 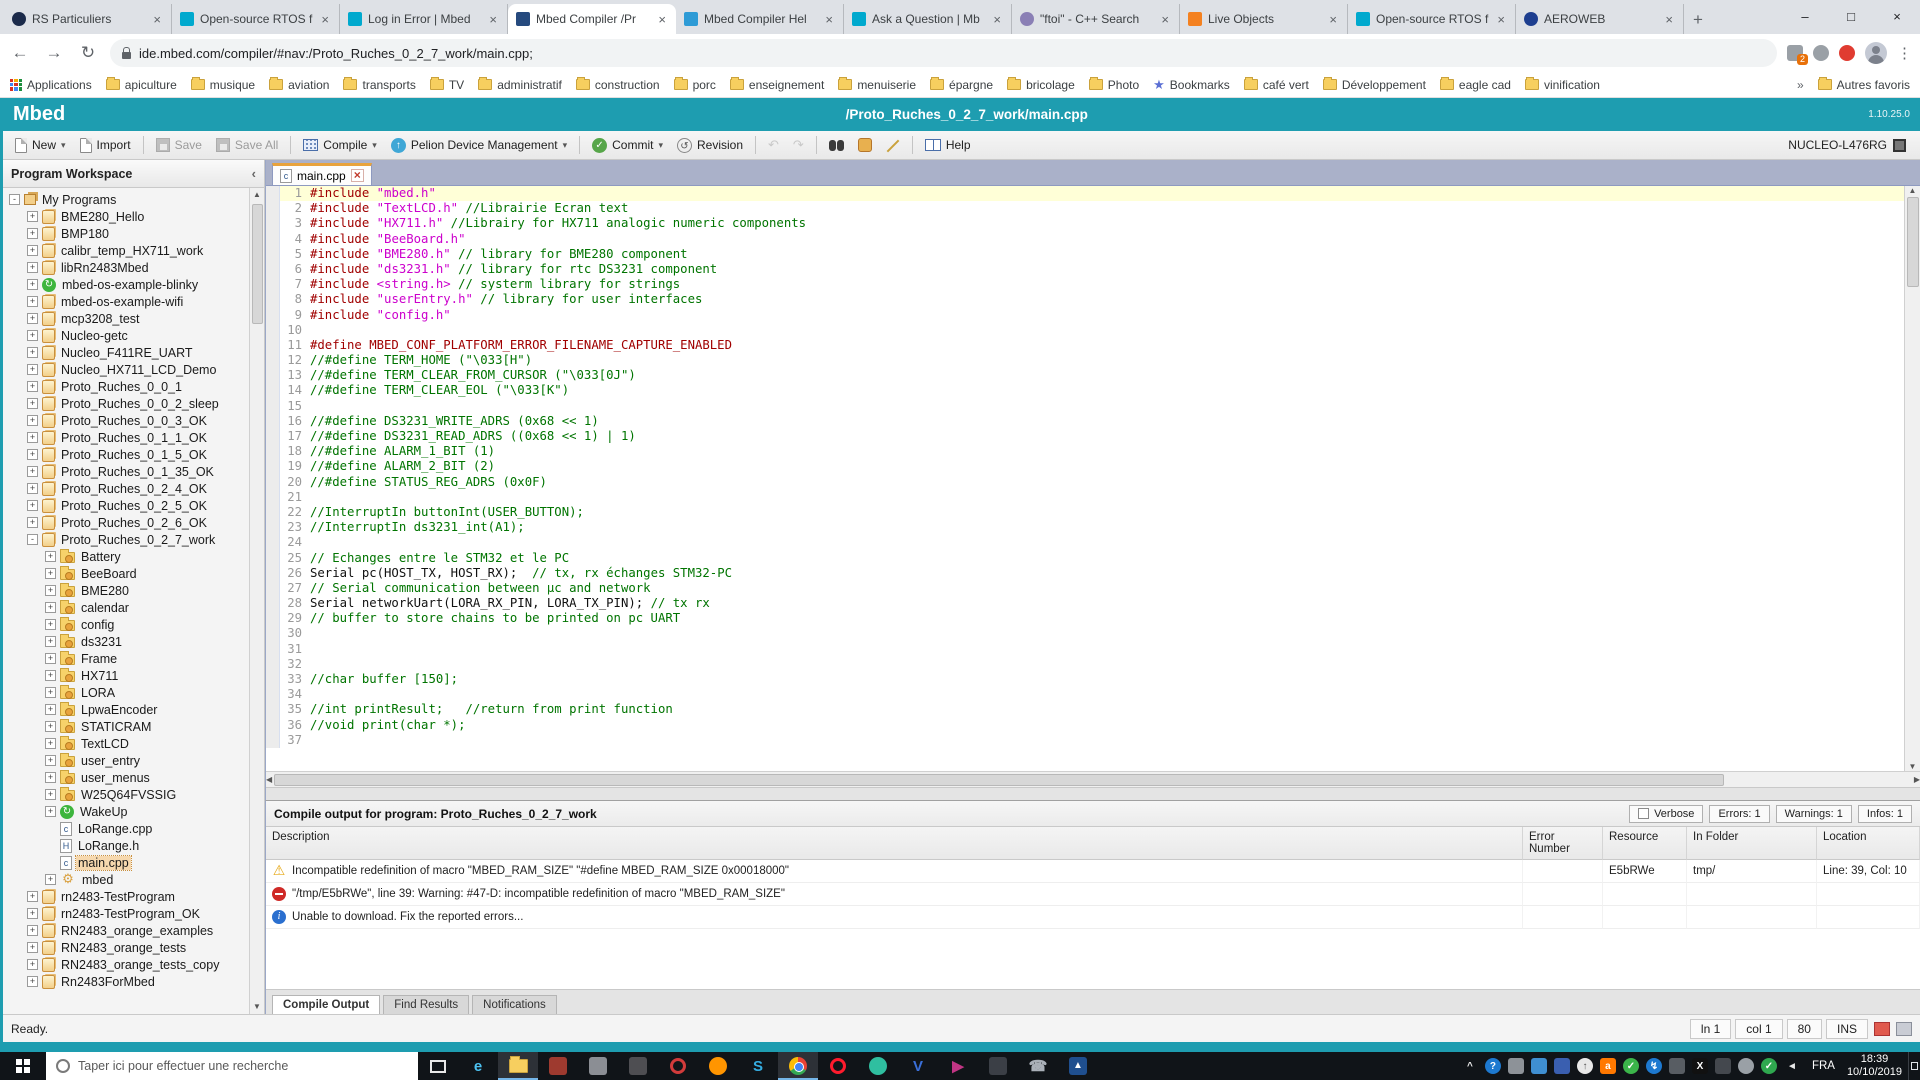 What do you see at coordinates (1914, 1066) in the screenshot?
I see `notification-center-button` at bounding box center [1914, 1066].